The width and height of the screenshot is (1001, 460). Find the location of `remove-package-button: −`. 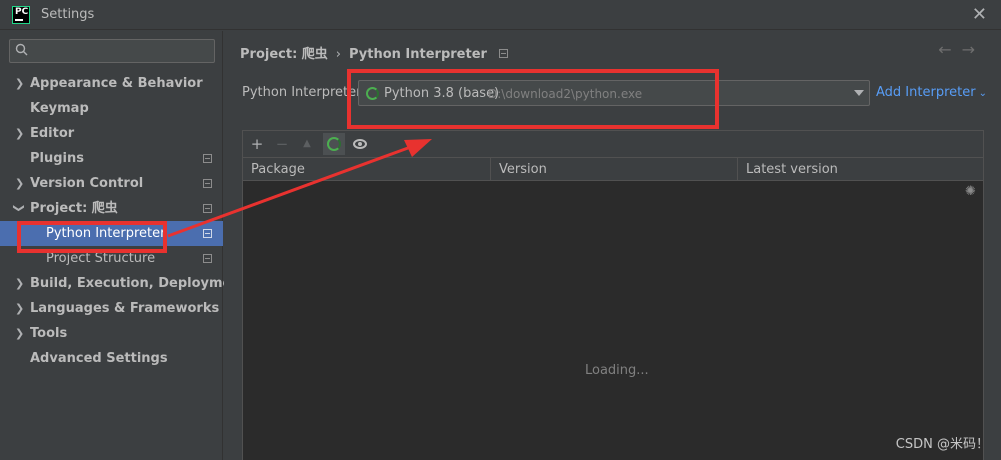

remove-package-button: − is located at coordinates (282, 144).